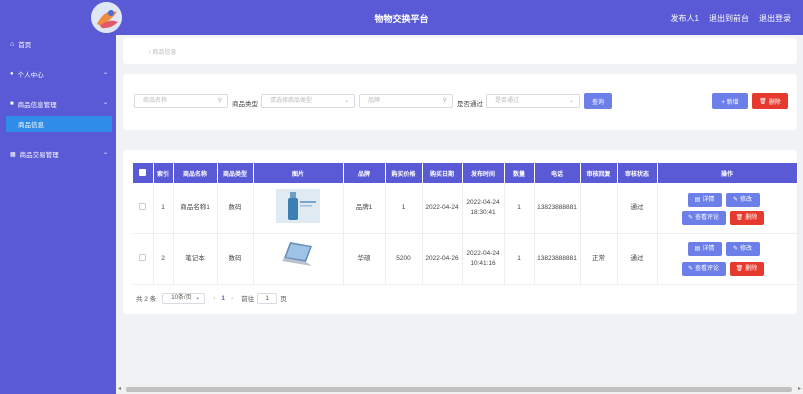 The width and height of the screenshot is (803, 394). Describe the element at coordinates (163, 53) in the screenshot. I see `breadcrumb: / 商品信息` at that location.